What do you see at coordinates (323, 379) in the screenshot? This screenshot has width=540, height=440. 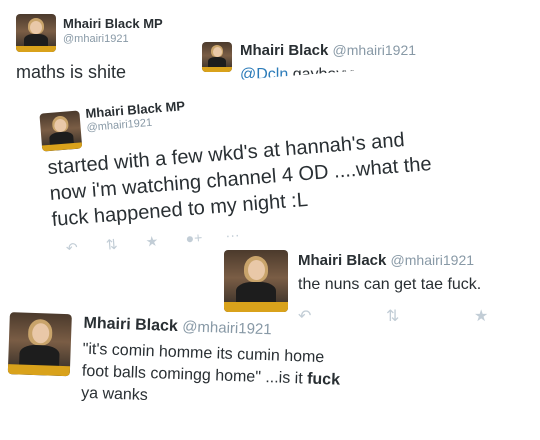 I see `tweet-text-bold-word: fuck` at bounding box center [323, 379].